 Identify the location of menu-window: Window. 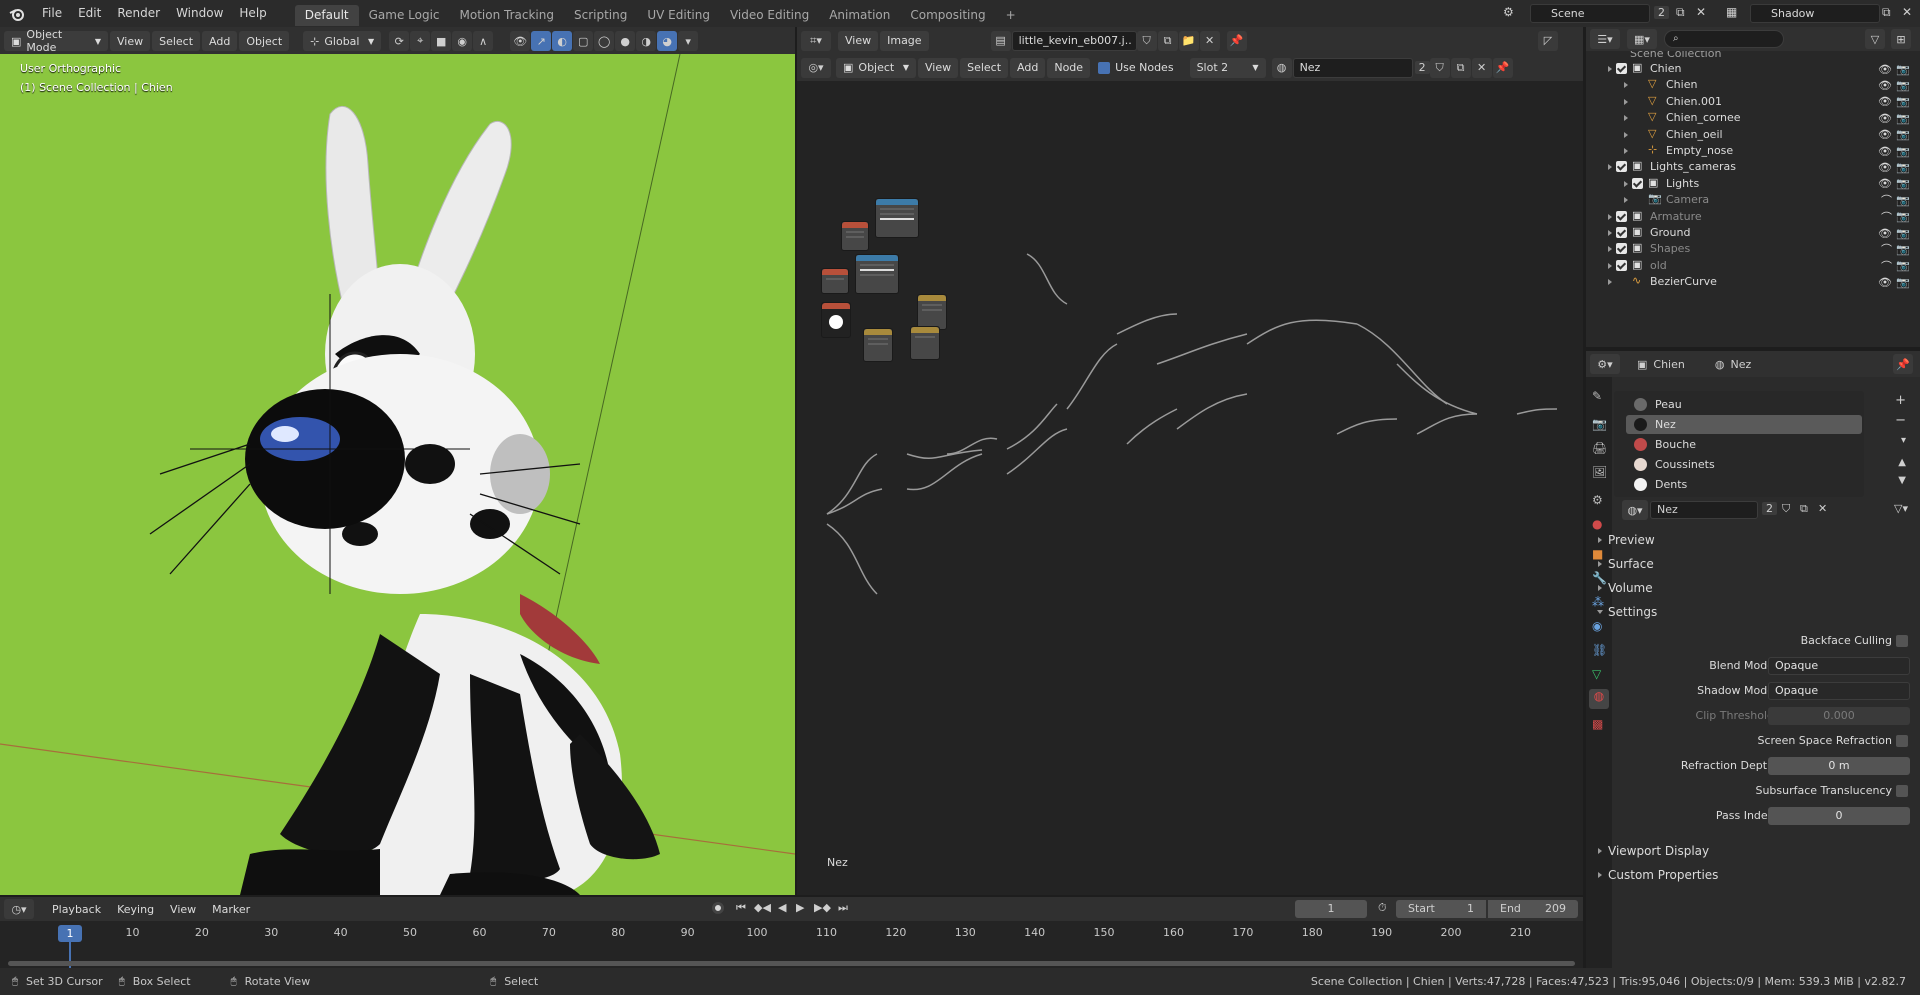
(199, 13).